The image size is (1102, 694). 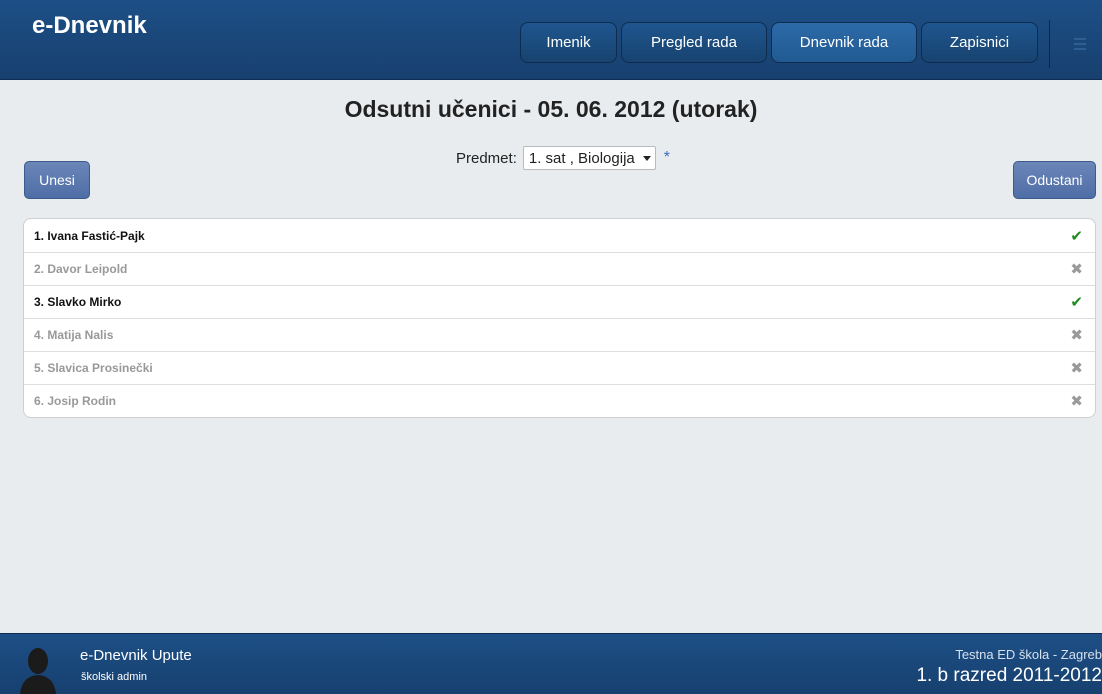 I want to click on nav-separator, so click(x=1049, y=44).